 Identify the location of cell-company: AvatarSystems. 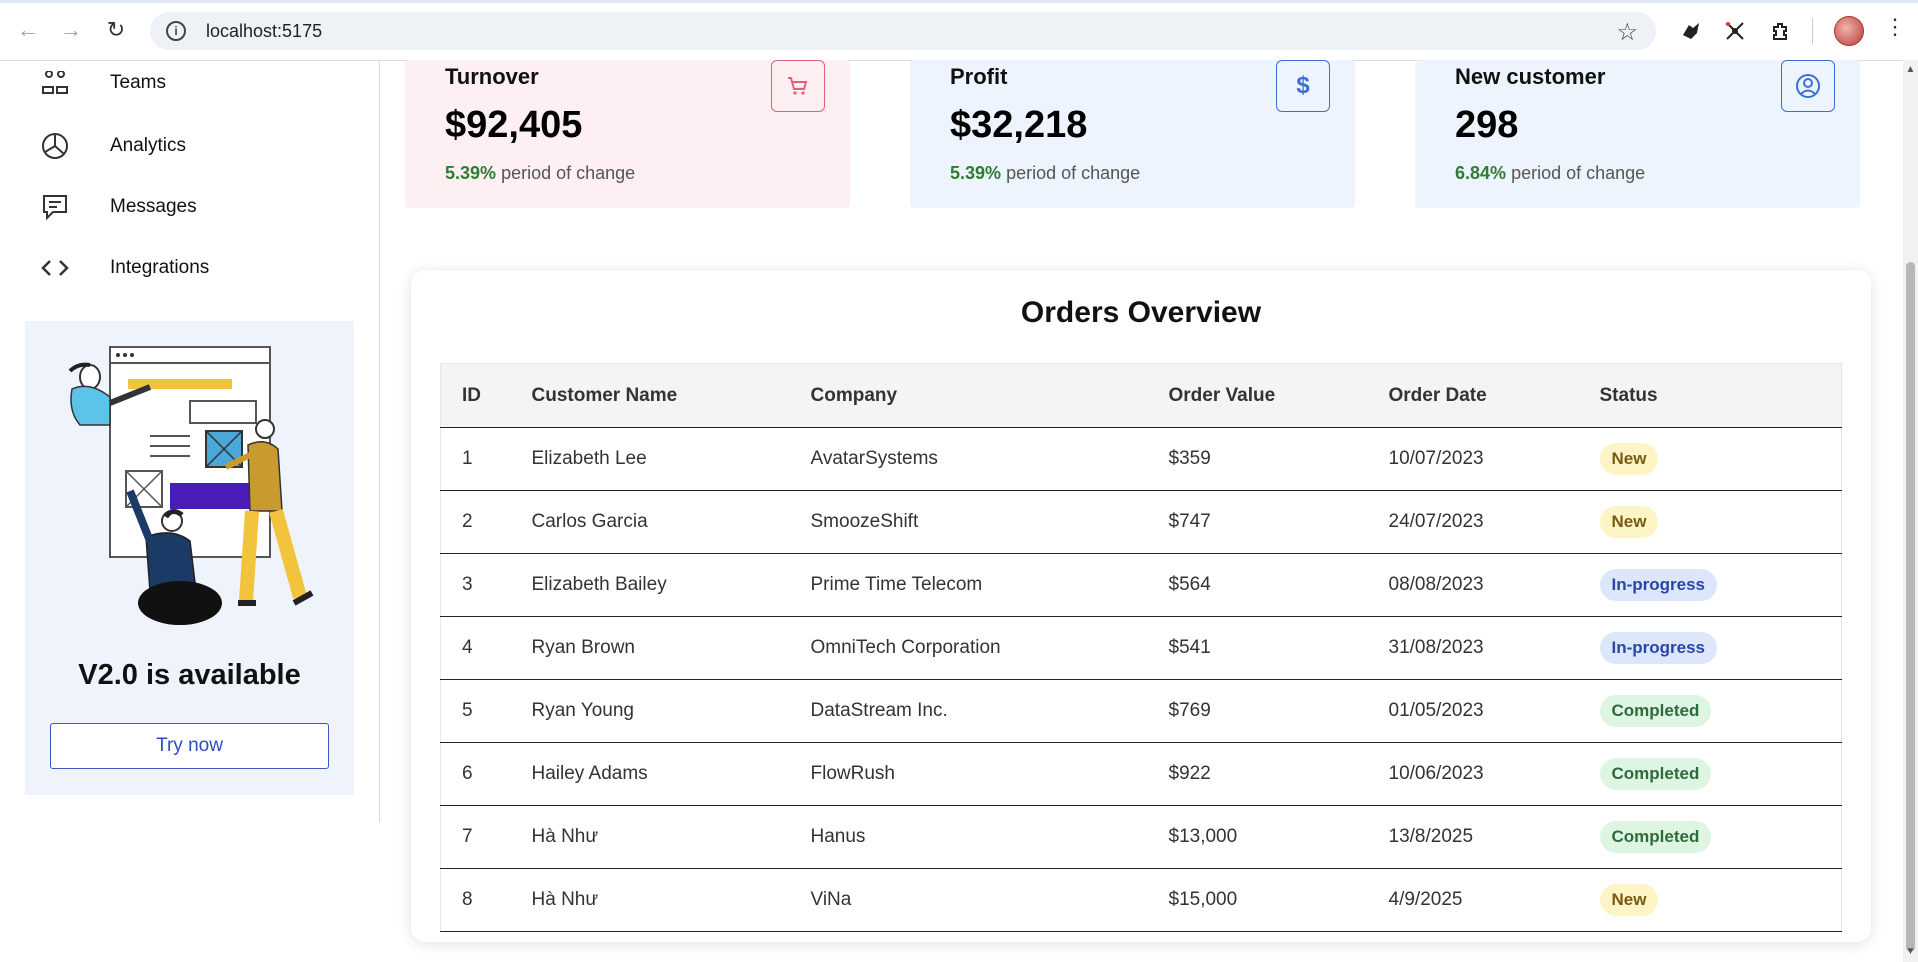
(988, 459).